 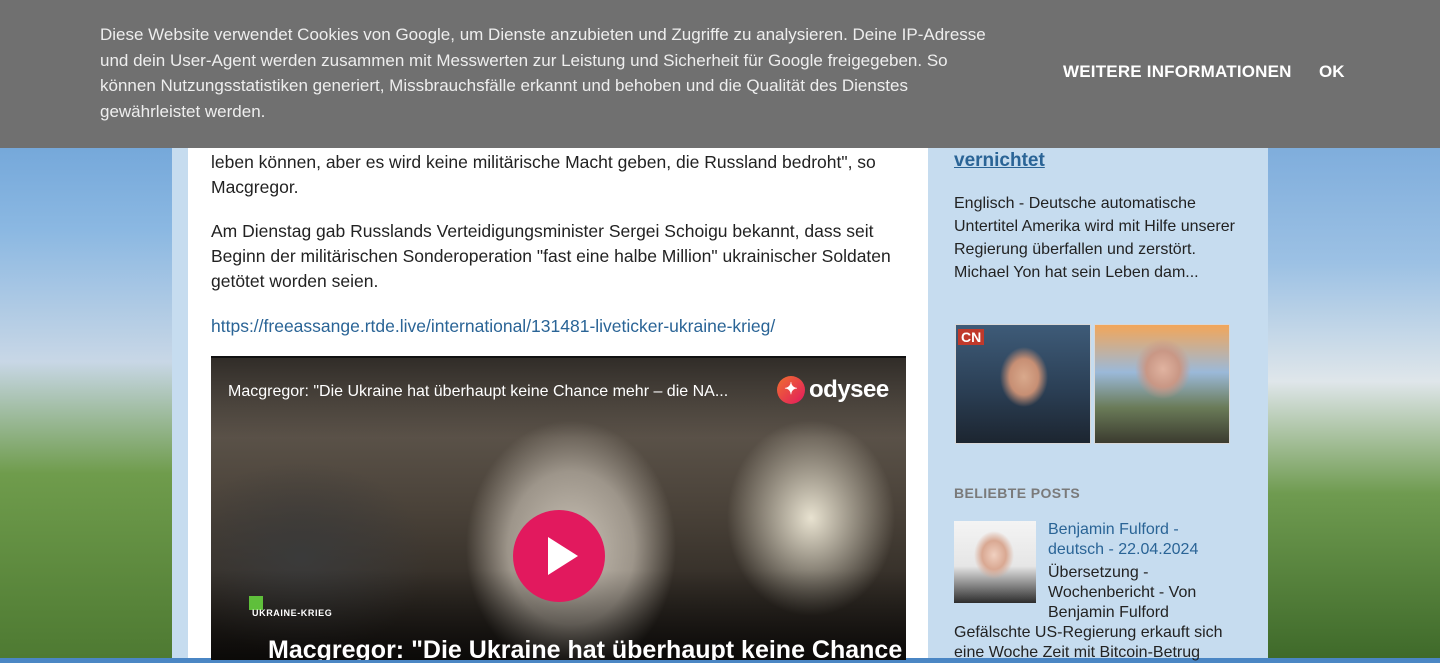 I want to click on sidebar-thumbnail-left: CN, so click(x=1023, y=384).